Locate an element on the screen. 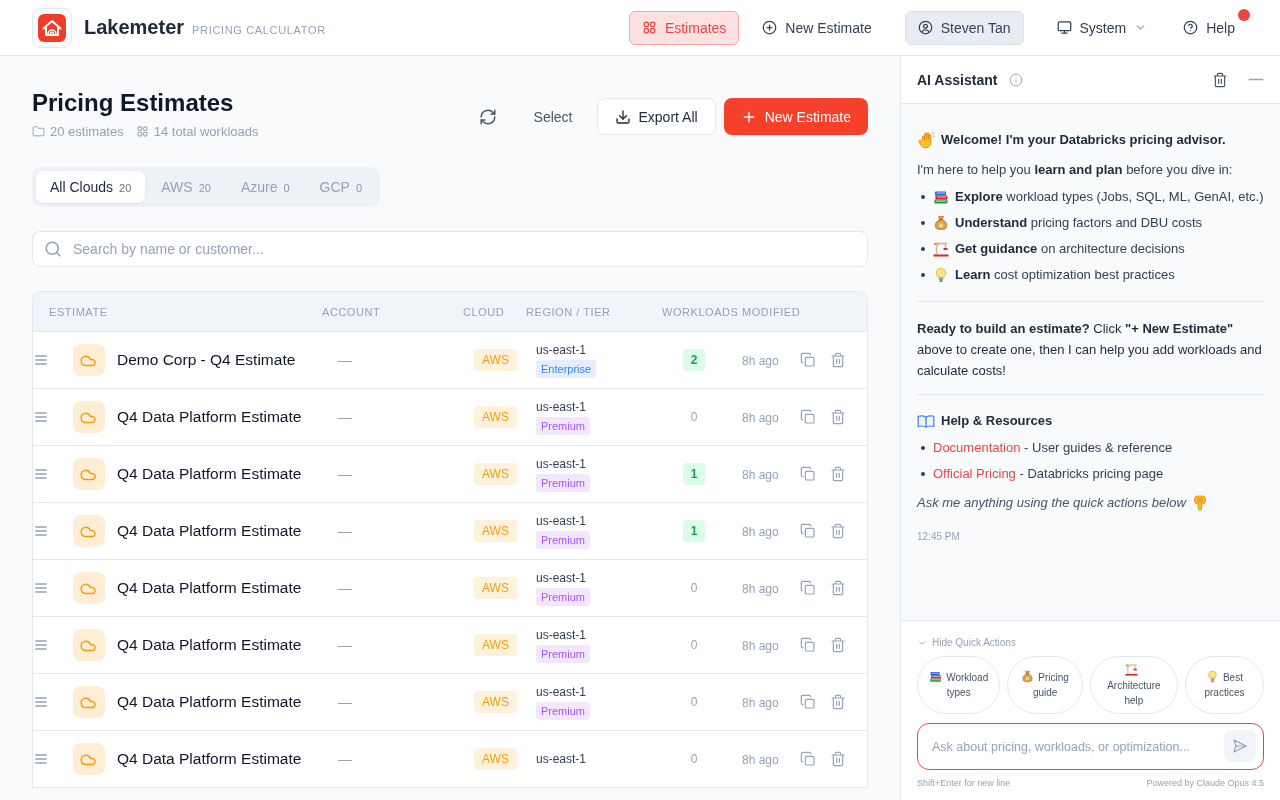 Image resolution: width=1280 pixels, height=800 pixels. powered-by-text: Powered by Claude Opus 4.5 is located at coordinates (1205, 783).